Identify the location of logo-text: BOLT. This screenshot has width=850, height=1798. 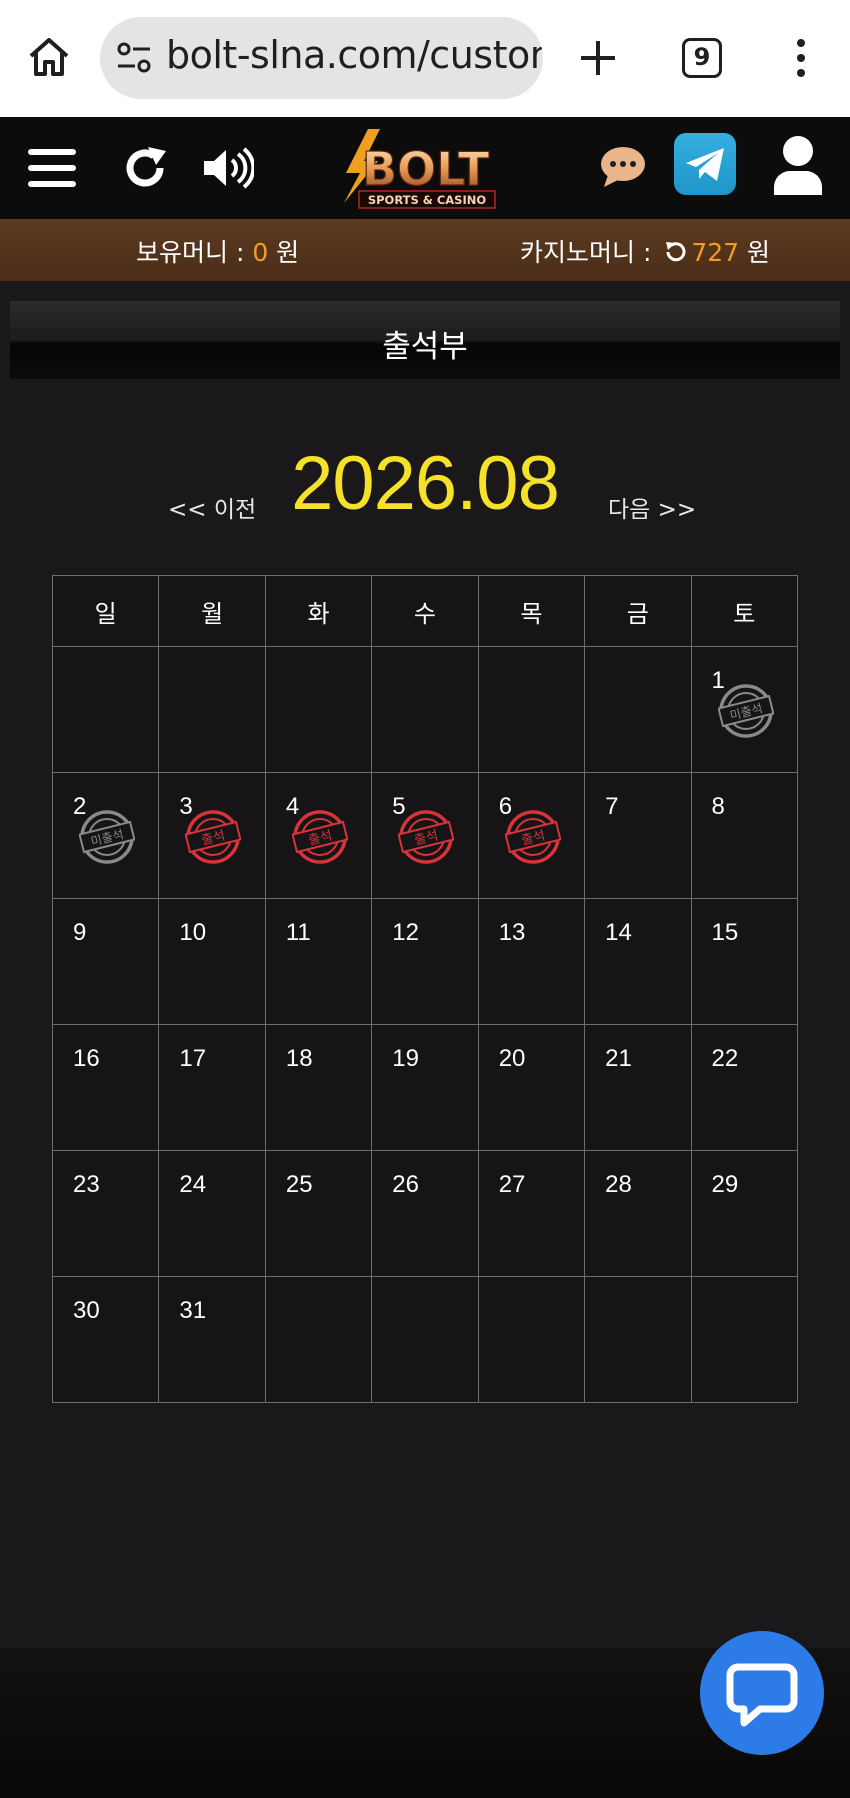
(426, 169).